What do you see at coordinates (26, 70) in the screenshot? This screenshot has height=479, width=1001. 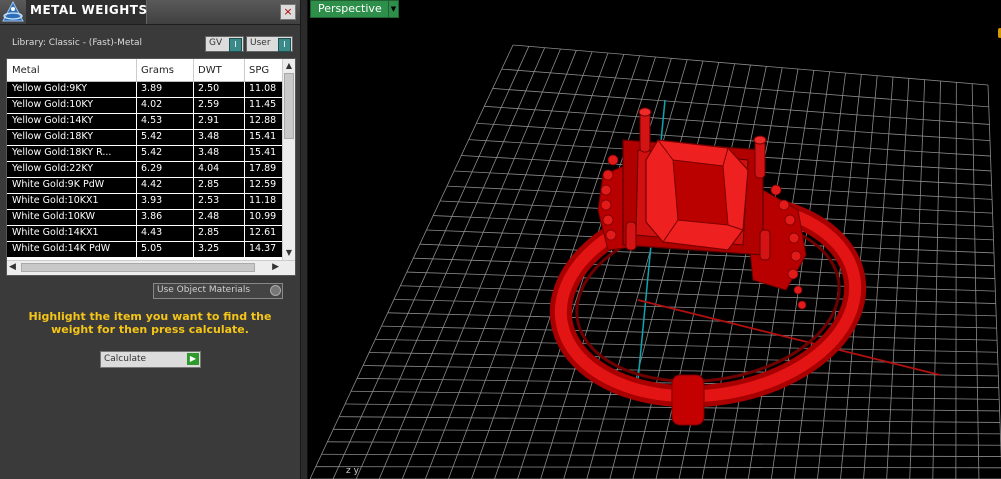 I see `column-header-metal: Metal` at bounding box center [26, 70].